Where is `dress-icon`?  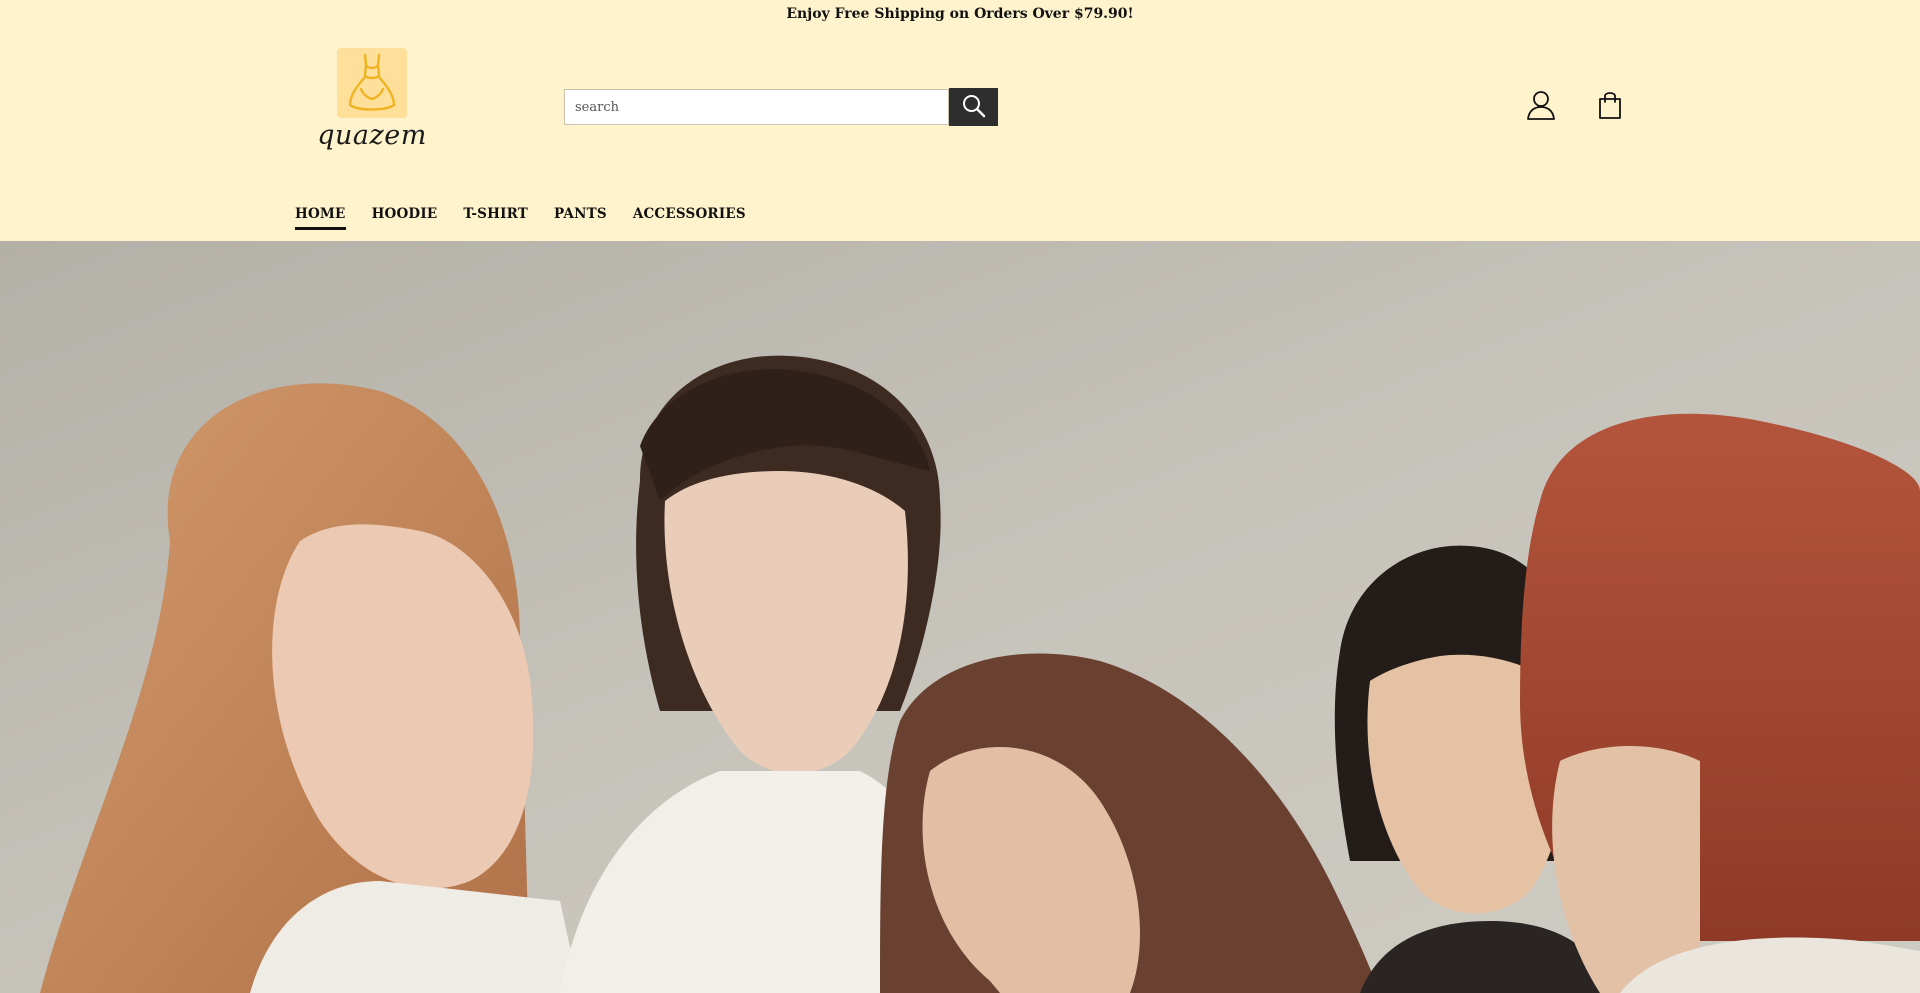
dress-icon is located at coordinates (372, 83).